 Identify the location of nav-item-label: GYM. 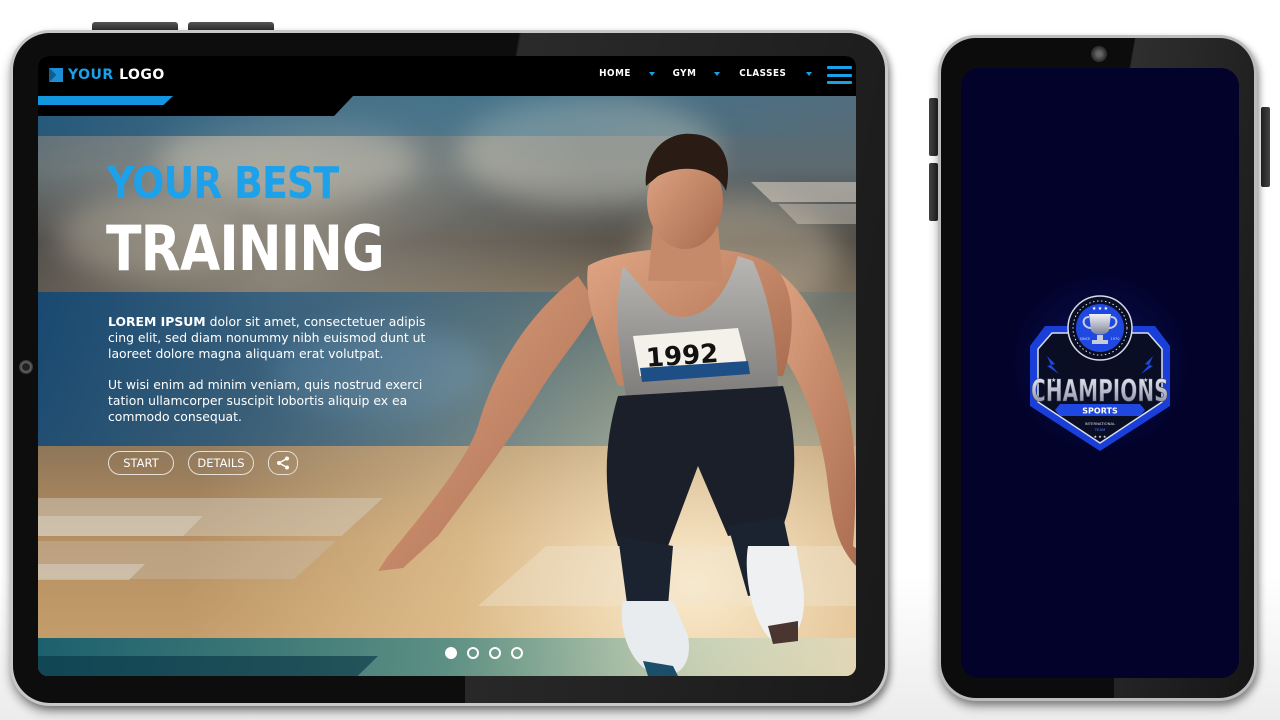
(684, 73).